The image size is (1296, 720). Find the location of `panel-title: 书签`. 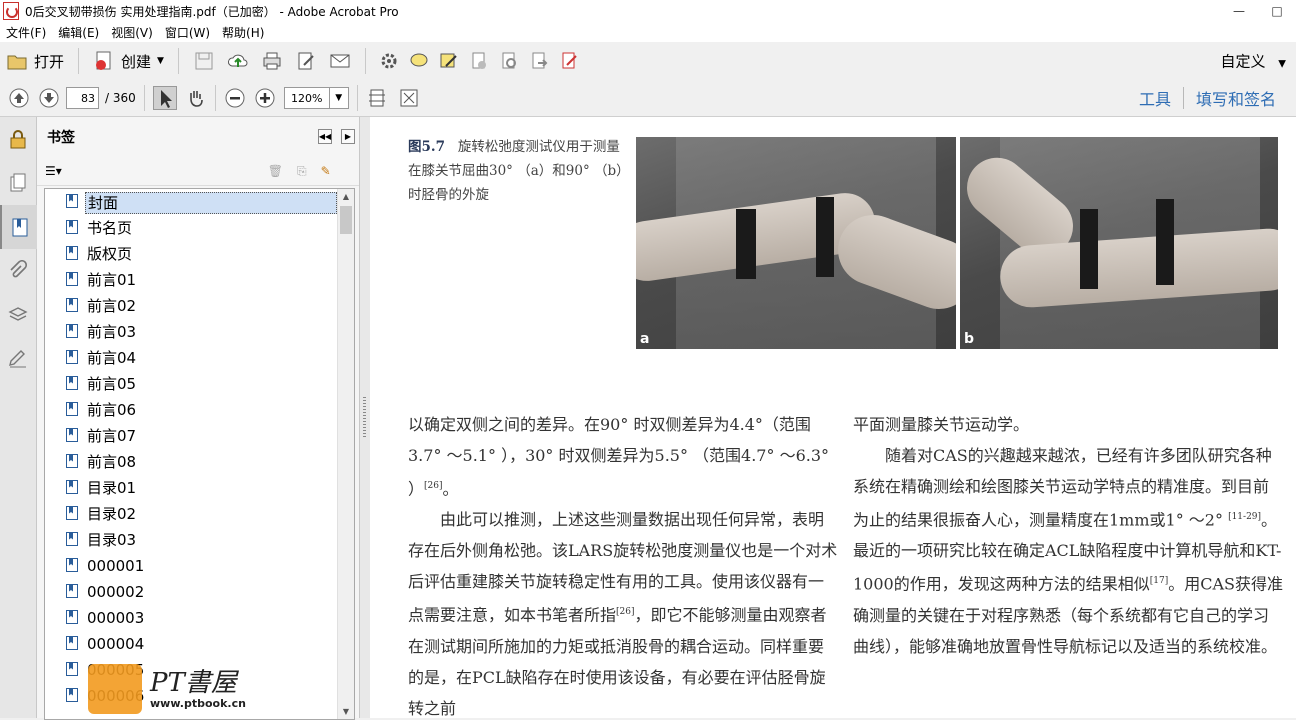

panel-title: 书签 is located at coordinates (61, 138).